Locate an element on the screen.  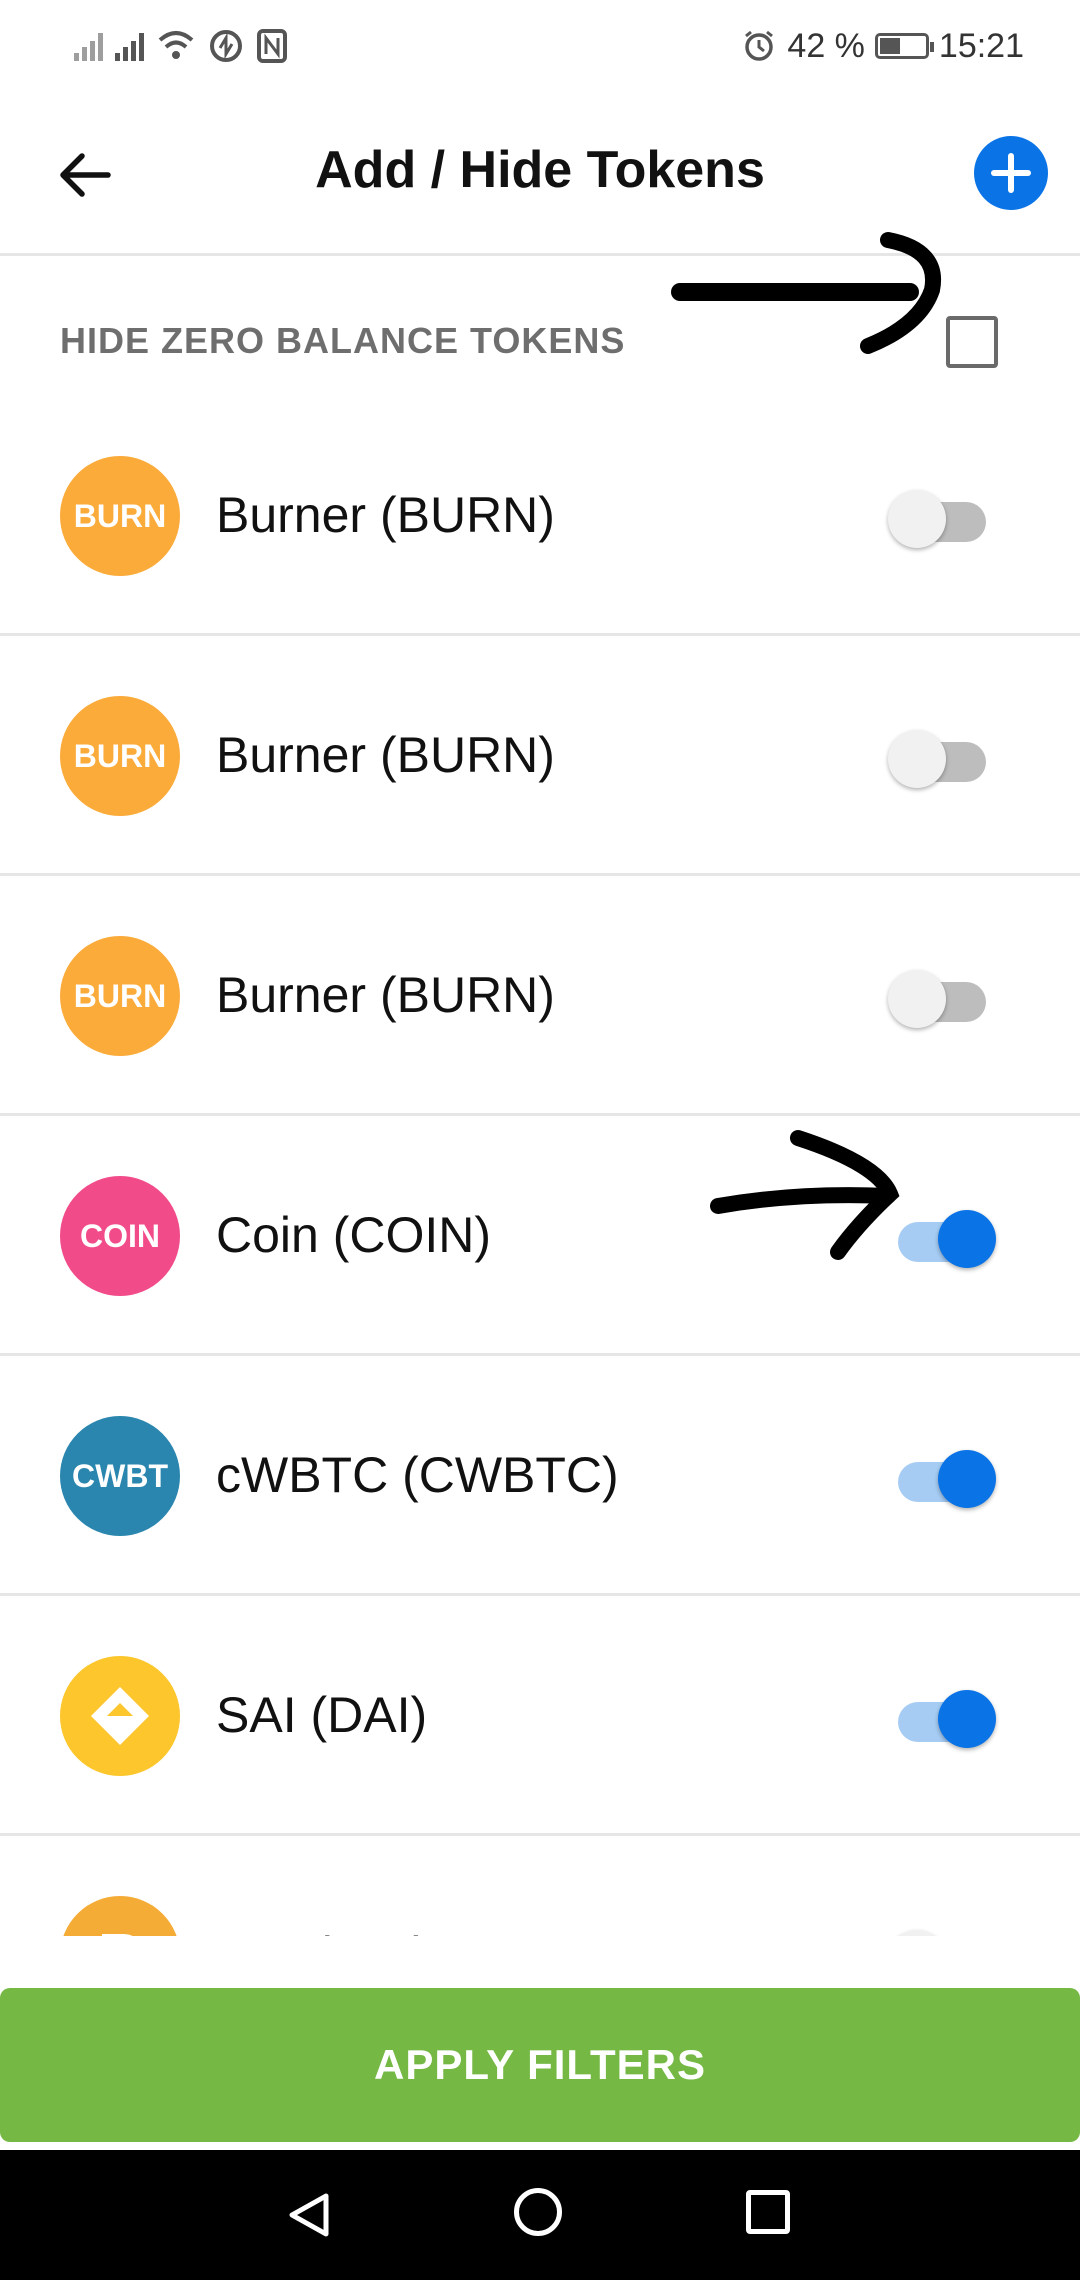
sai-diamond-icon is located at coordinates (120, 1716).